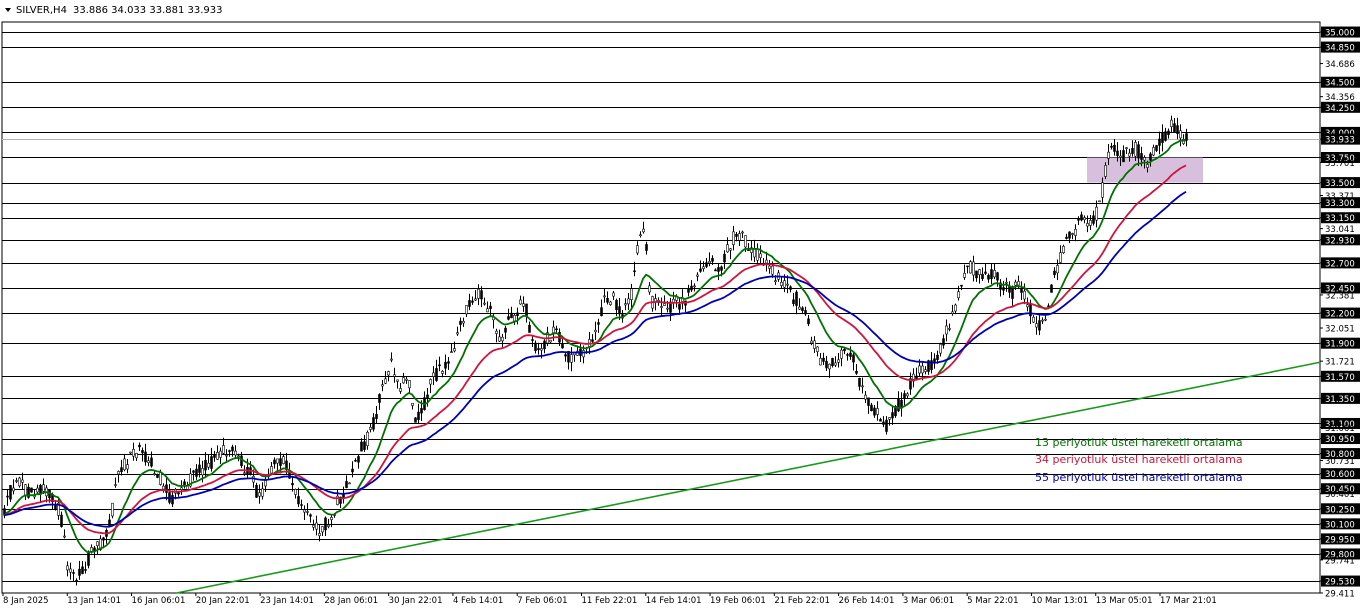 This screenshot has width=1362, height=611. Describe the element at coordinates (1340, 561) in the screenshot. I see `price-label: 29.741` at that location.